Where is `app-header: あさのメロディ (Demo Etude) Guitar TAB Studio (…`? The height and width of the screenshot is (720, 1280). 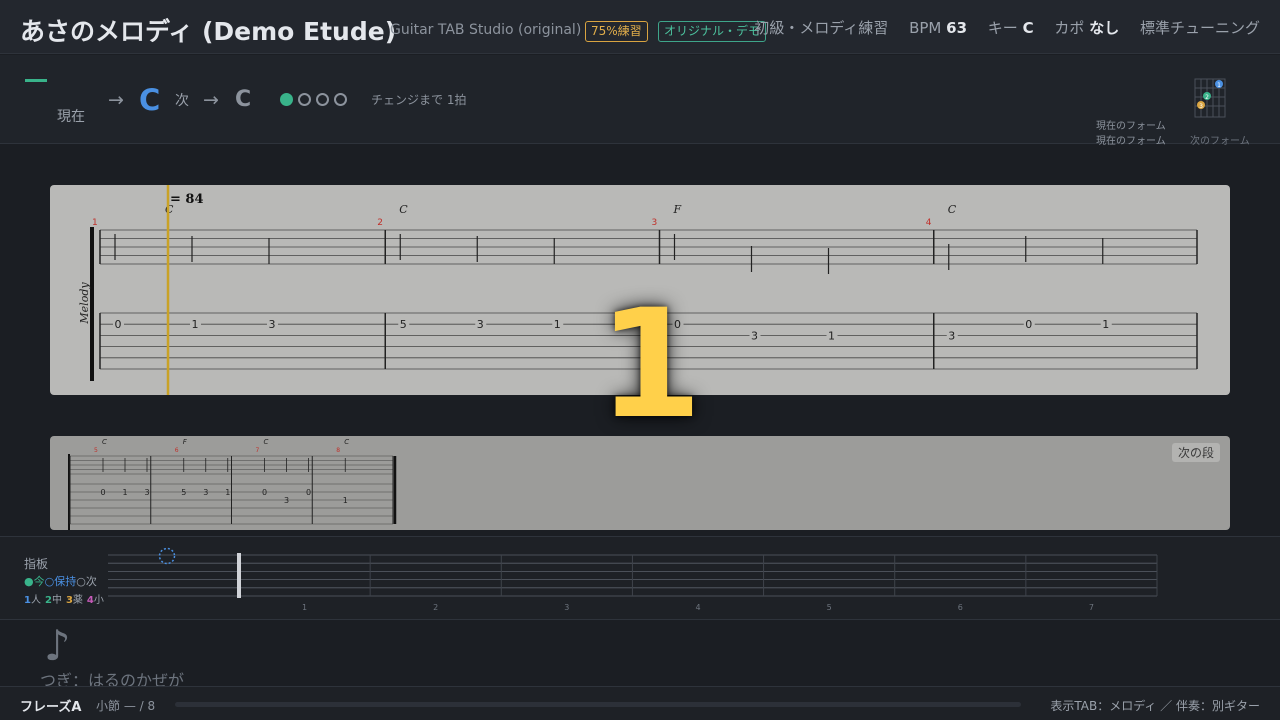
app-header: あさのメロディ (Demo Etude) Guitar TAB Studio (… is located at coordinates (640, 27).